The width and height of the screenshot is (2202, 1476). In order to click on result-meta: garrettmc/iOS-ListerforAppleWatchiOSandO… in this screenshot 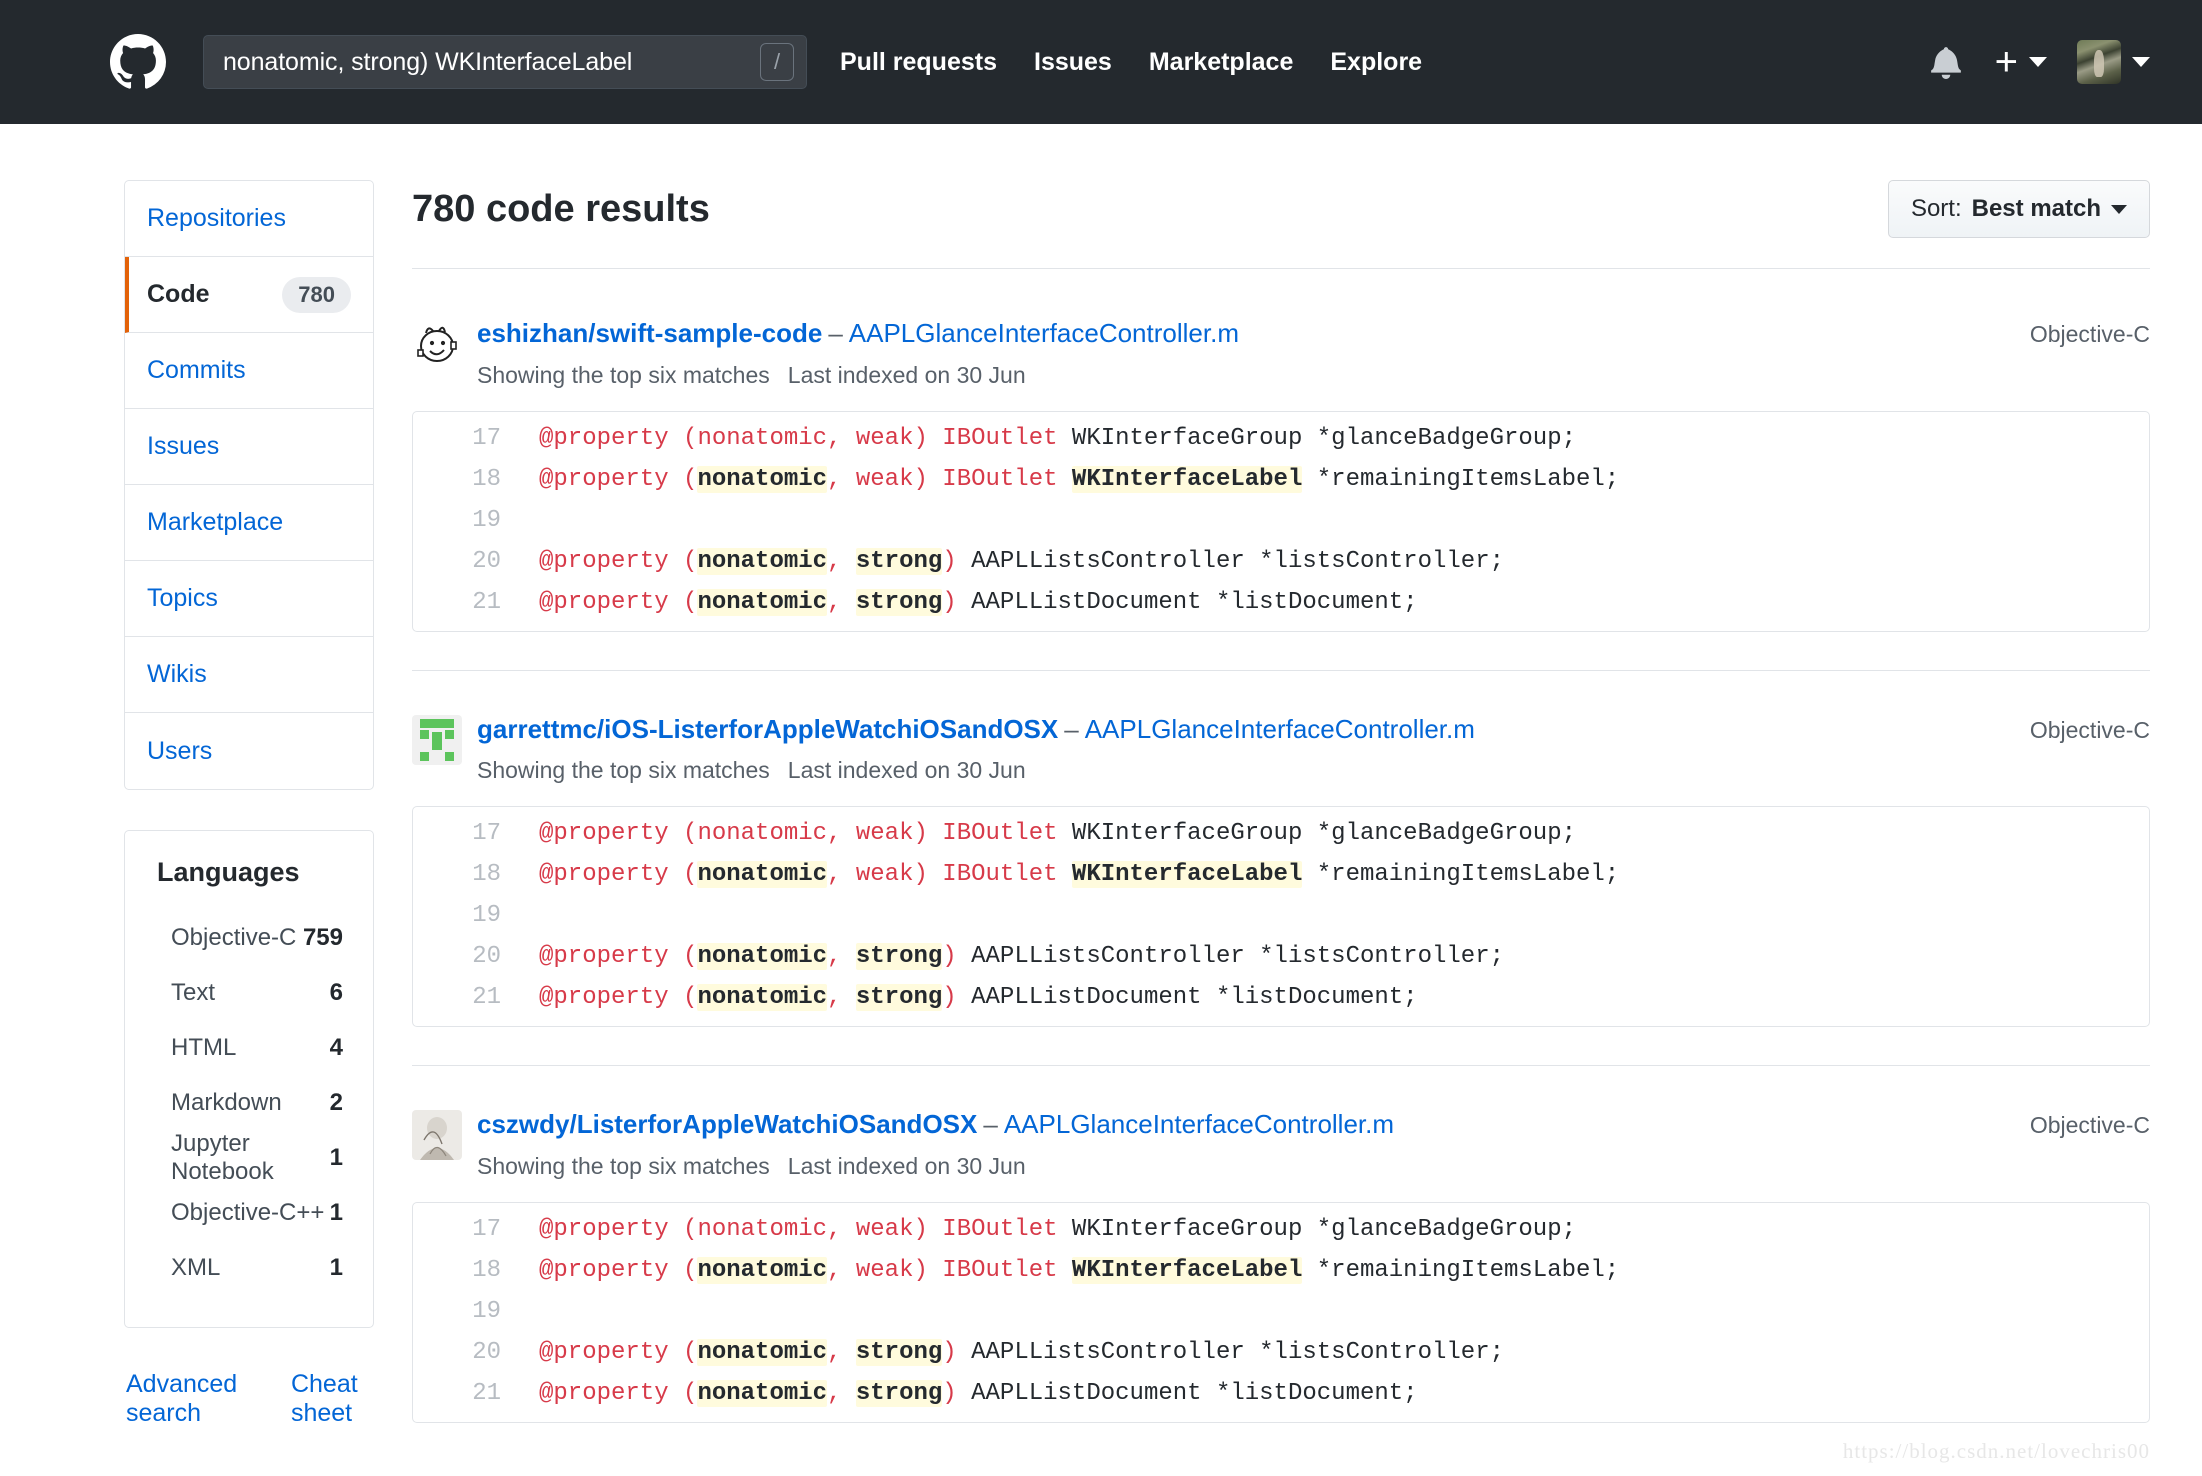, I will do `click(1239, 749)`.